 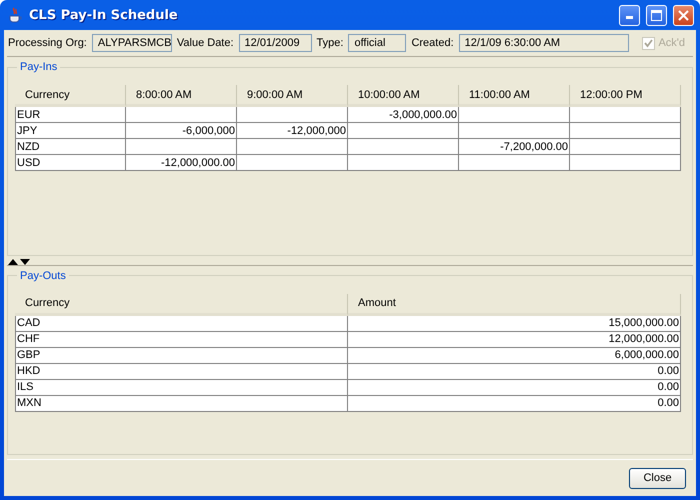 I want to click on close-icon, so click(x=683, y=15).